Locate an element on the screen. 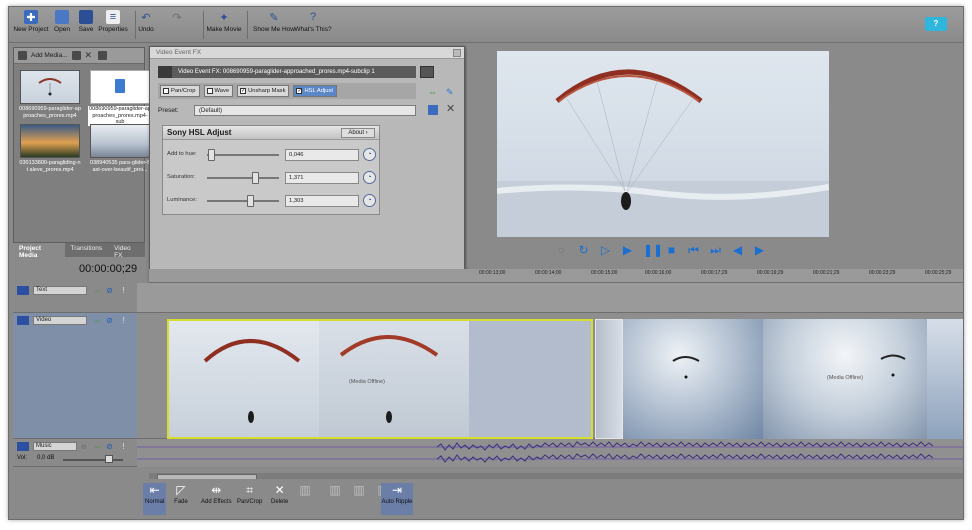 The height and width of the screenshot is (530, 972). media-thumbnail-selected is located at coordinates (120, 87).